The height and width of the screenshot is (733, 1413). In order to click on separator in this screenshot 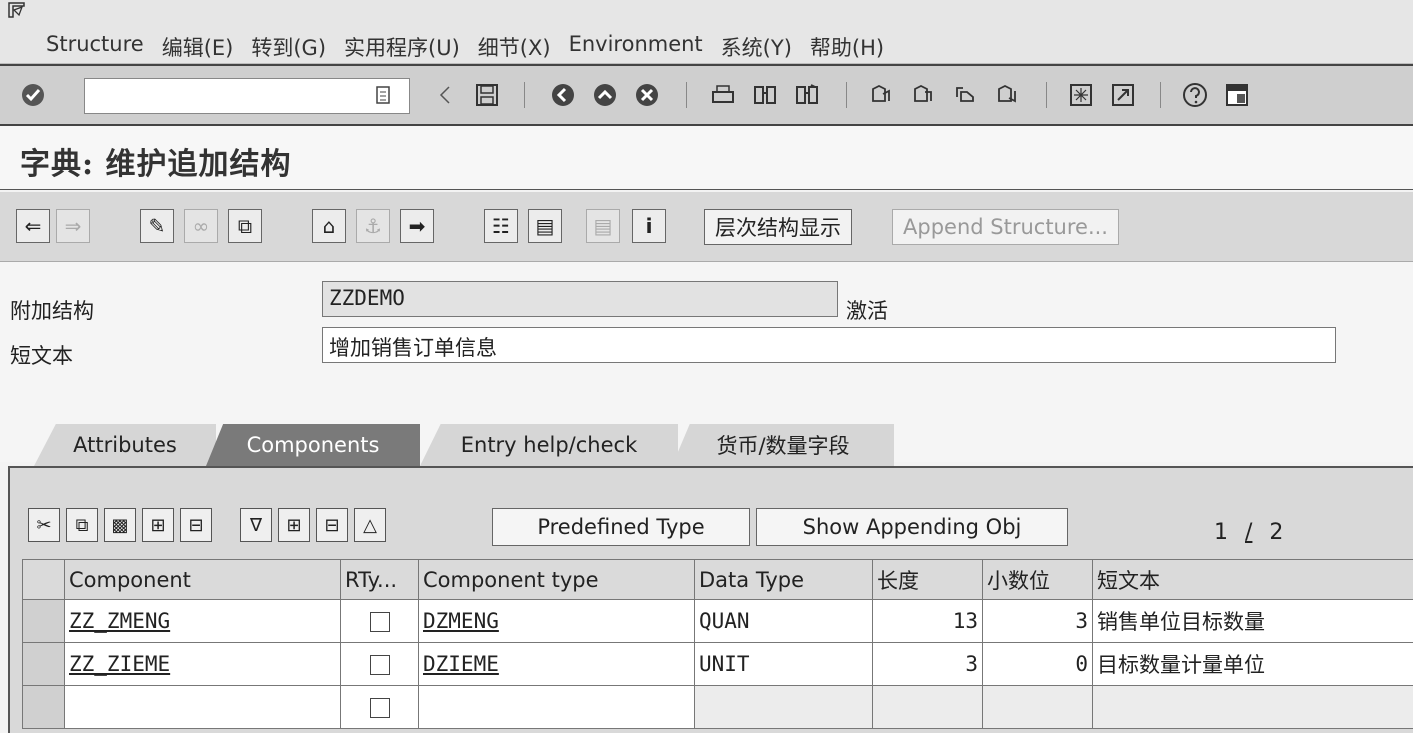, I will do `click(1046, 95)`.